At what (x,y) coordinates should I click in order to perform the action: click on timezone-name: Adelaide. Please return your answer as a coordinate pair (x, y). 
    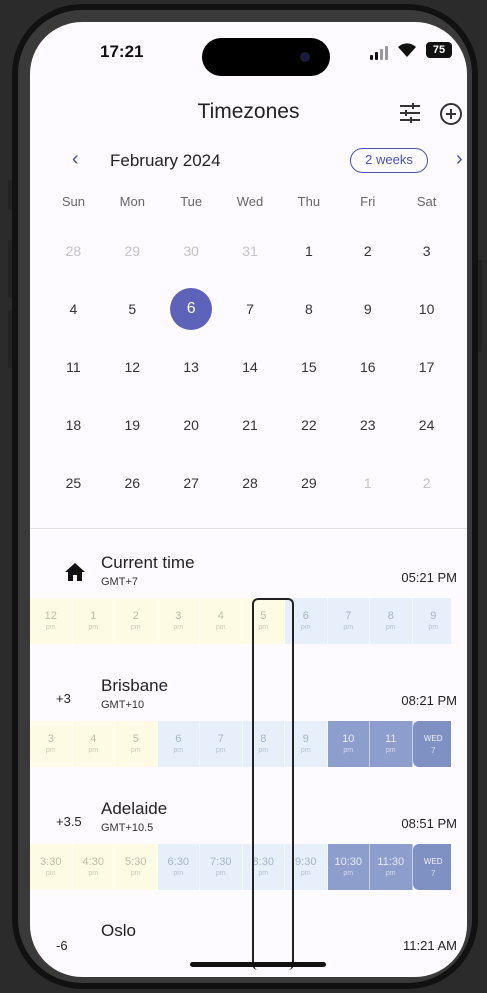
    Looking at the image, I should click on (134, 808).